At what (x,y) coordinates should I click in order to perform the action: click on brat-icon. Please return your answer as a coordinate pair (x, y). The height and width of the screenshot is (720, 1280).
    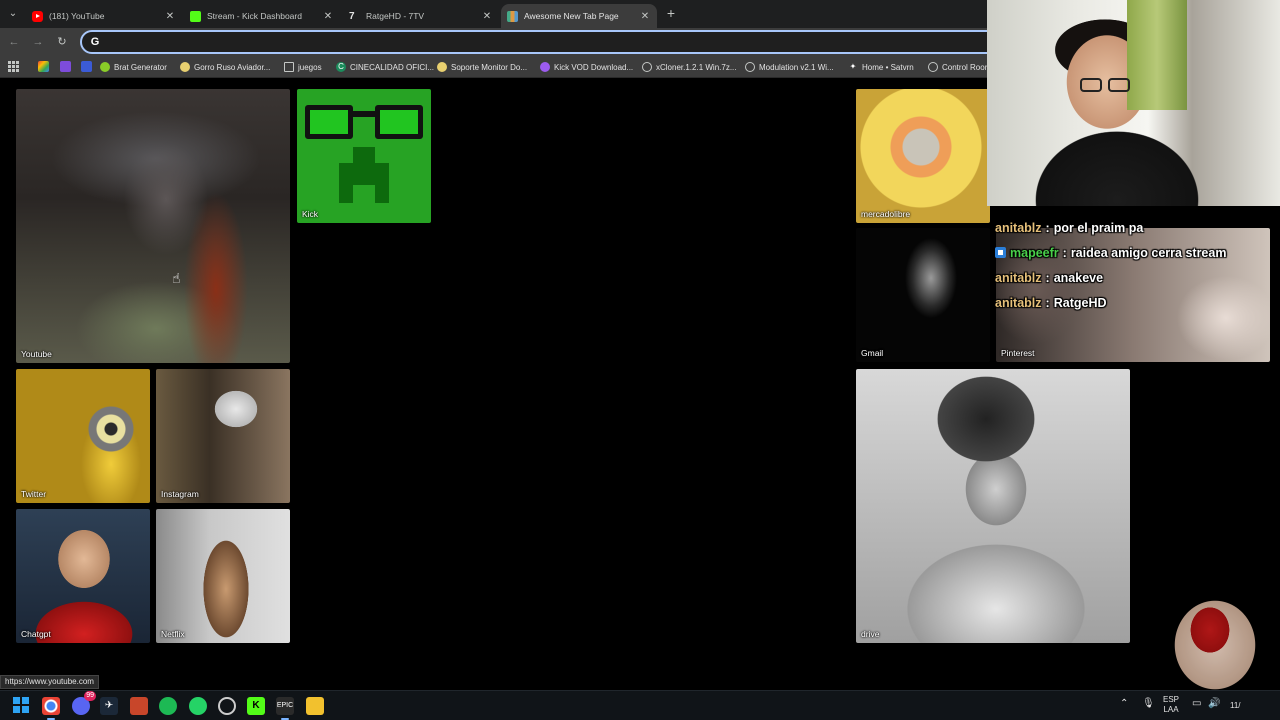
    Looking at the image, I should click on (105, 67).